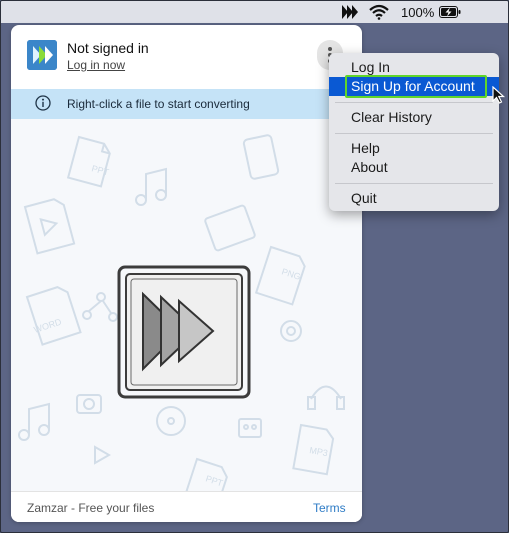  Describe the element at coordinates (48, 325) in the screenshot. I see `doodle-label-word: WORD` at that location.